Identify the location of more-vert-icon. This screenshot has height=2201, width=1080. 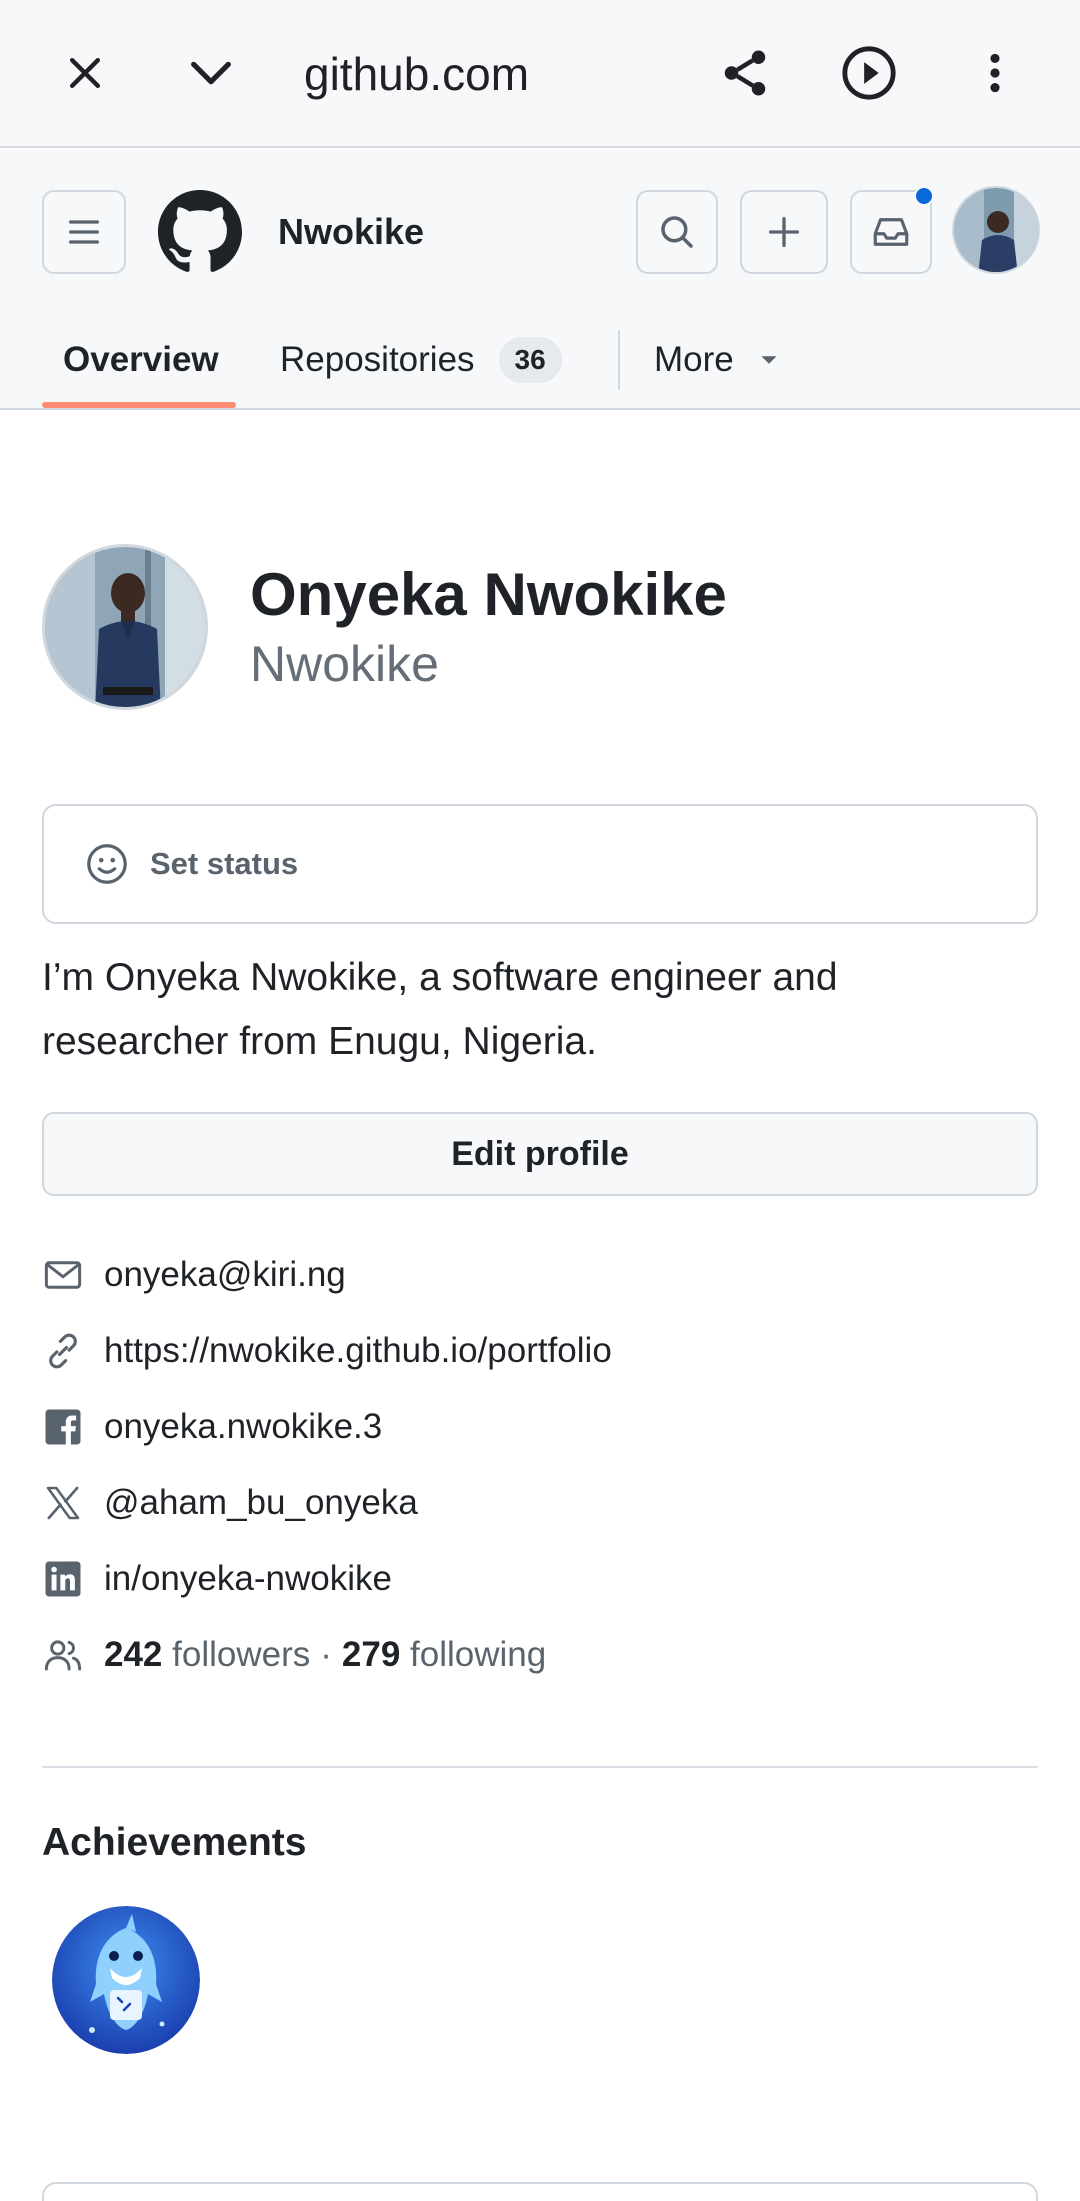
(995, 73).